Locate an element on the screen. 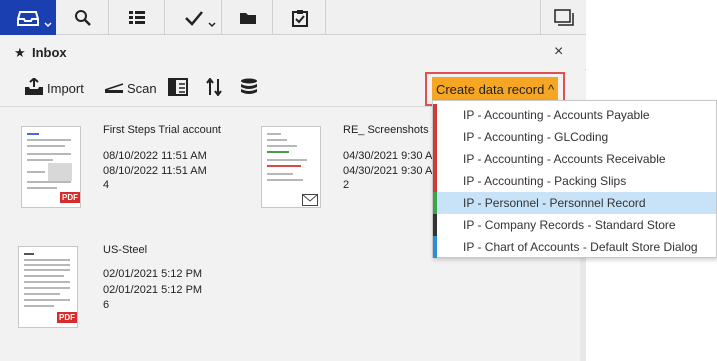 The height and width of the screenshot is (361, 717). panel-layout-icon is located at coordinates (178, 88).